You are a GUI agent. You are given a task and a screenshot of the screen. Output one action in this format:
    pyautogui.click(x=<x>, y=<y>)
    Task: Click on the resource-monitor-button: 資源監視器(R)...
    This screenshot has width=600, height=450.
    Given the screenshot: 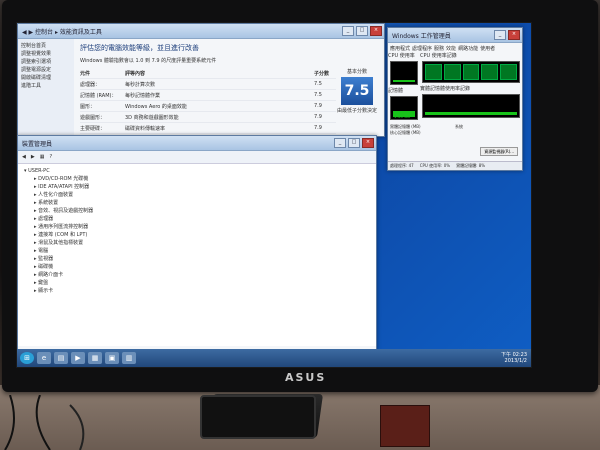 What is the action you would take?
    pyautogui.click(x=499, y=151)
    